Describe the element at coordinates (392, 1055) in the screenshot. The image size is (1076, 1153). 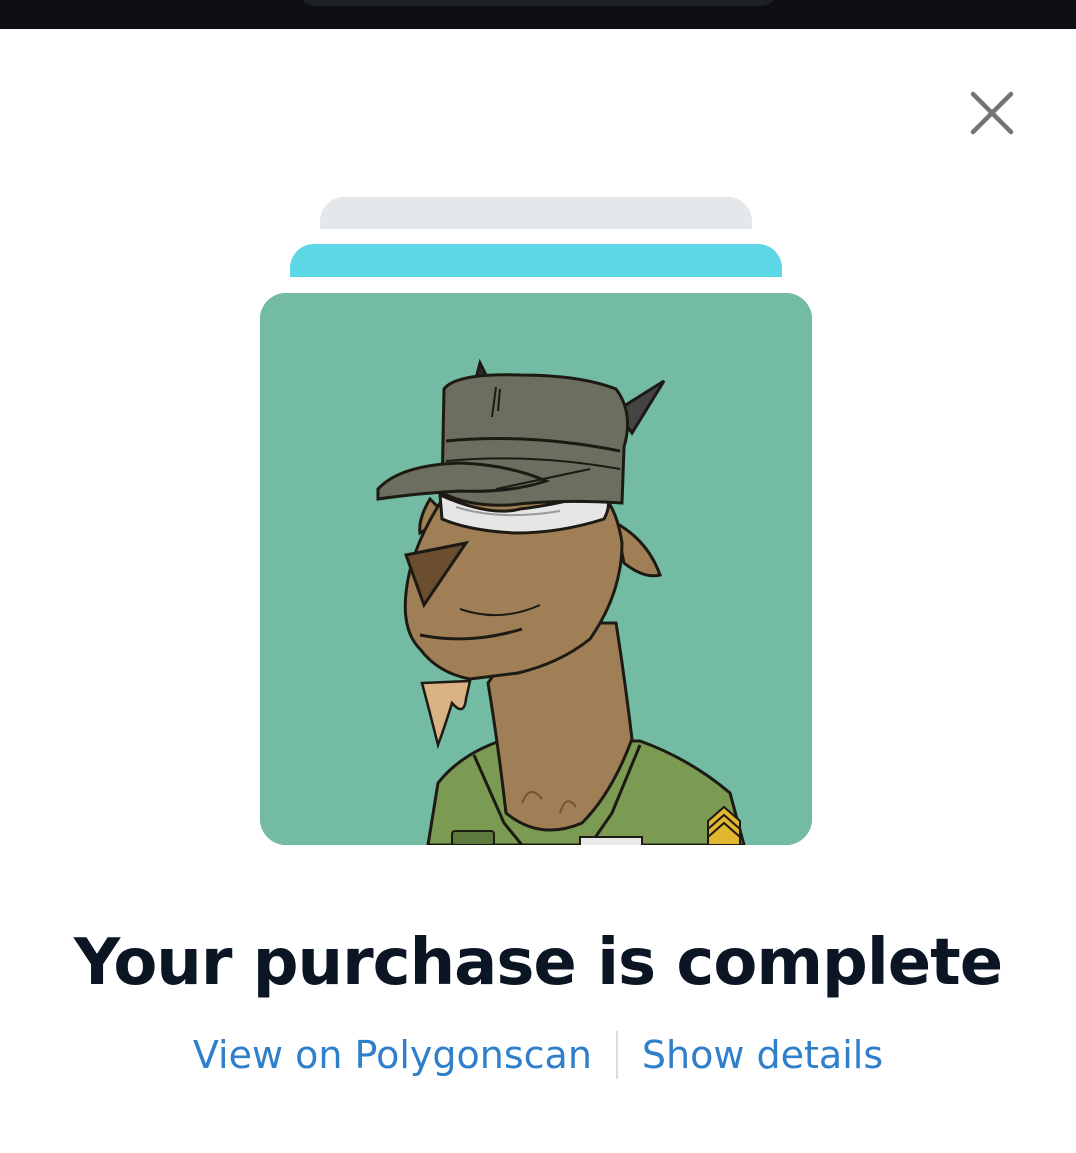
I see `view-on-polygonscan-link: View on Polygonscan` at that location.